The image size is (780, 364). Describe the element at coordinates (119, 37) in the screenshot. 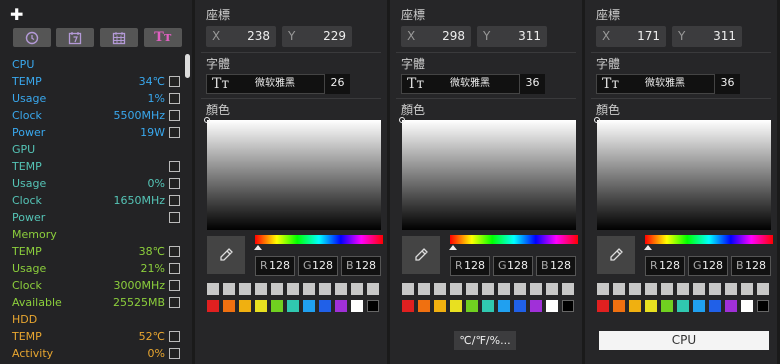

I see `calendar-tool-button` at that location.